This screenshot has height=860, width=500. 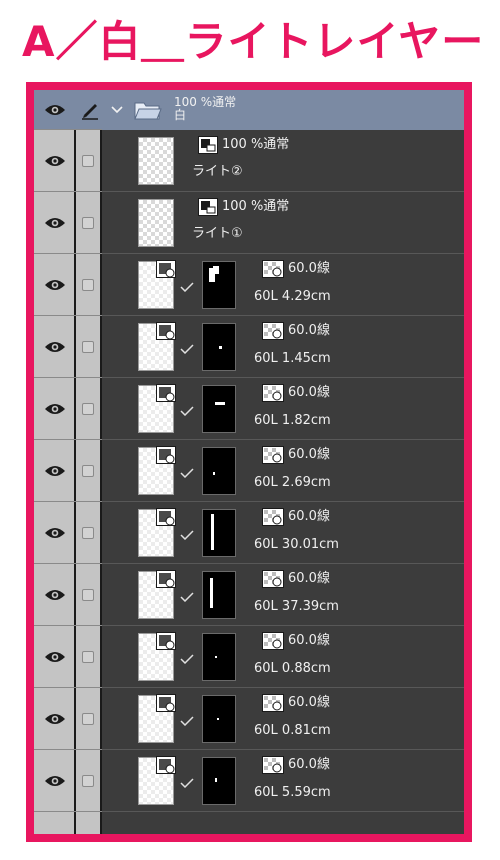 I want to click on vector-layer-row: 60.0線 60L 37.39cm, so click(x=249, y=595).